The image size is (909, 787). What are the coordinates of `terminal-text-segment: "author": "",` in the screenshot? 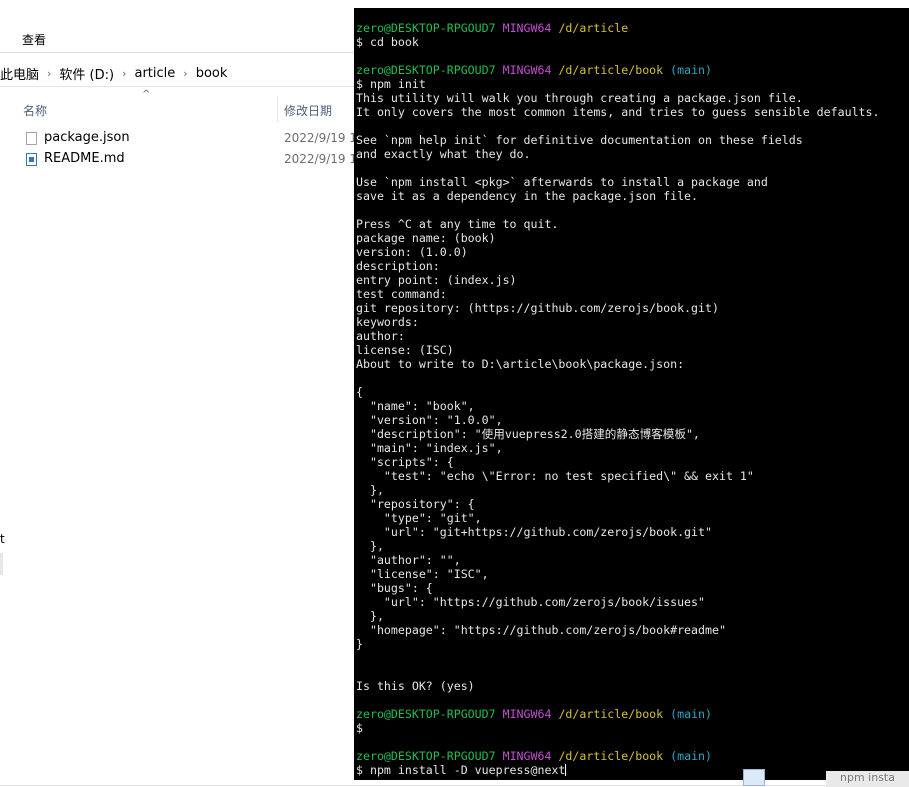 It's located at (408, 560).